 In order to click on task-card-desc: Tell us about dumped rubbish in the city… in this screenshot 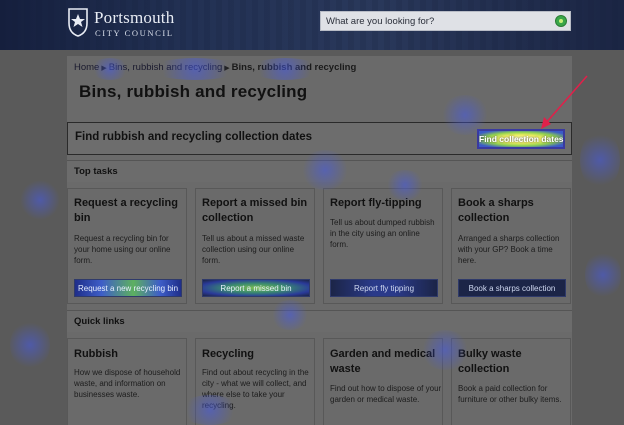, I will do `click(382, 233)`.